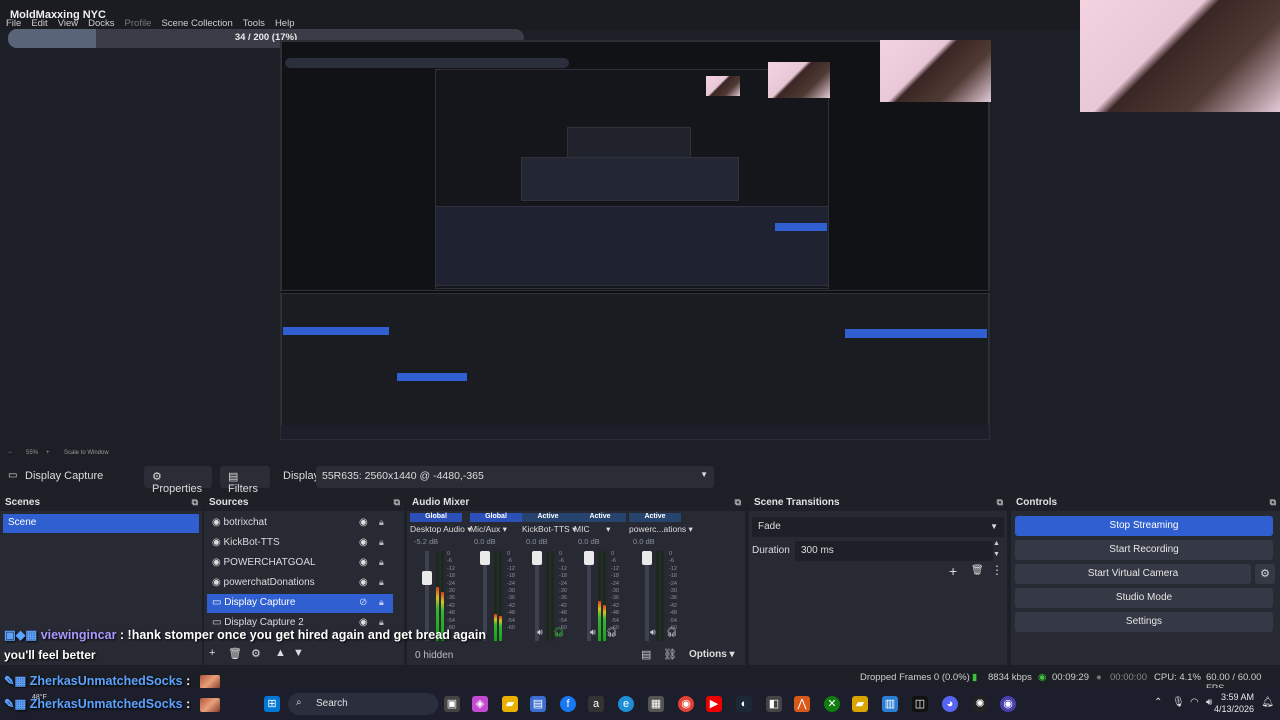 Image resolution: width=1280 pixels, height=720 pixels. I want to click on app-icon: ◧, so click(774, 704).